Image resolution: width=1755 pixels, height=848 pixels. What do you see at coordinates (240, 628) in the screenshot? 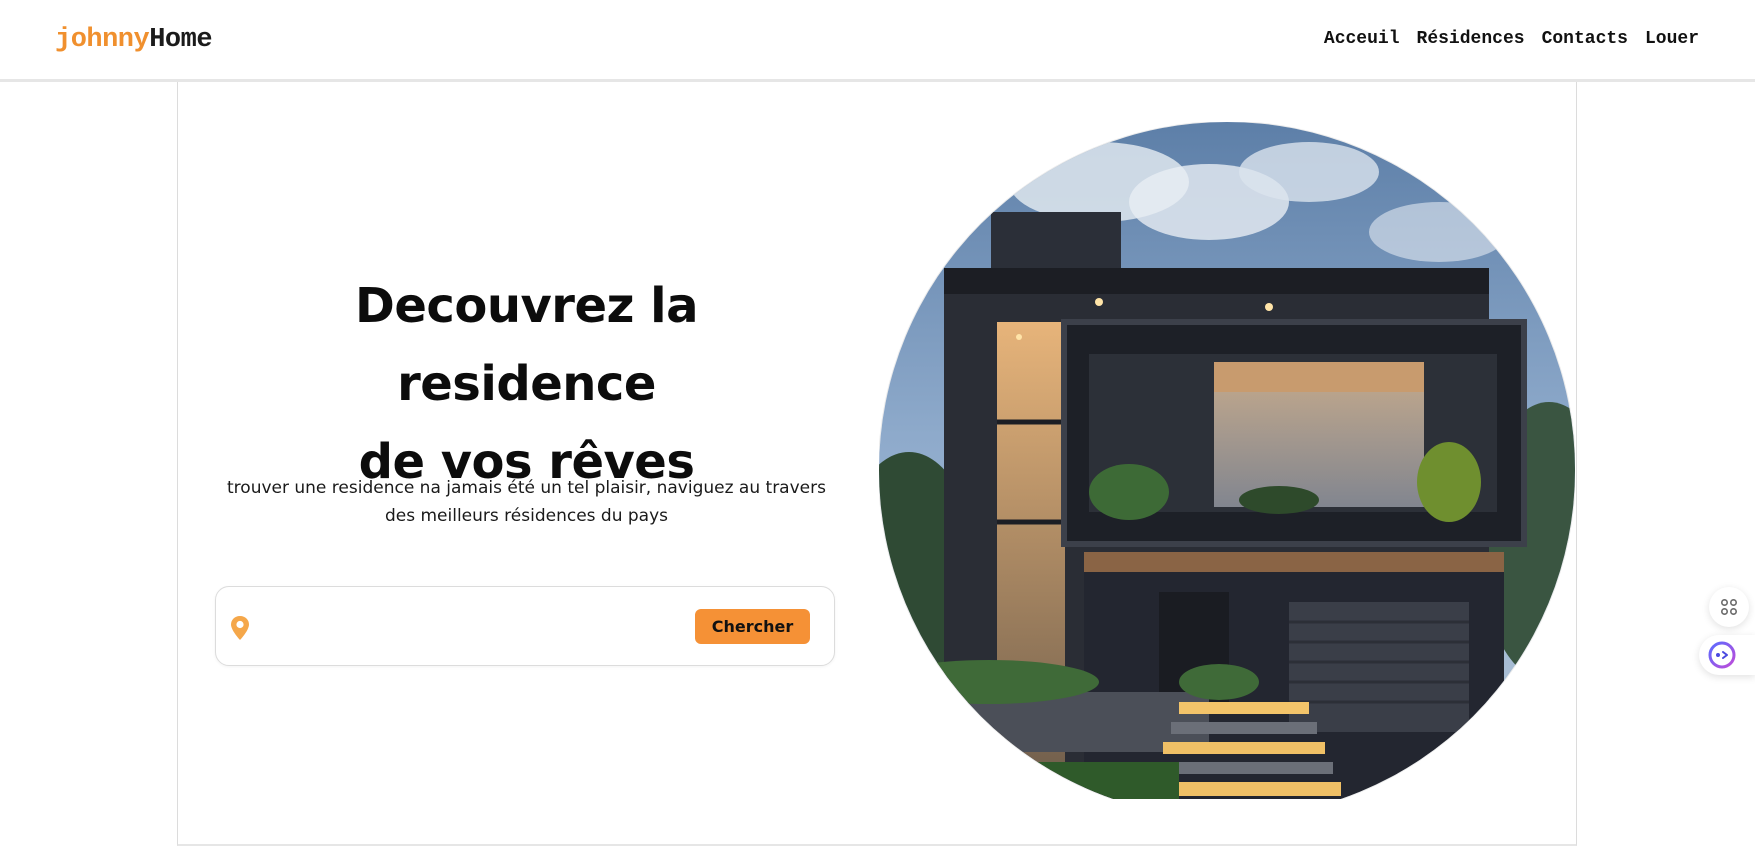
I see `location-pin-icon` at bounding box center [240, 628].